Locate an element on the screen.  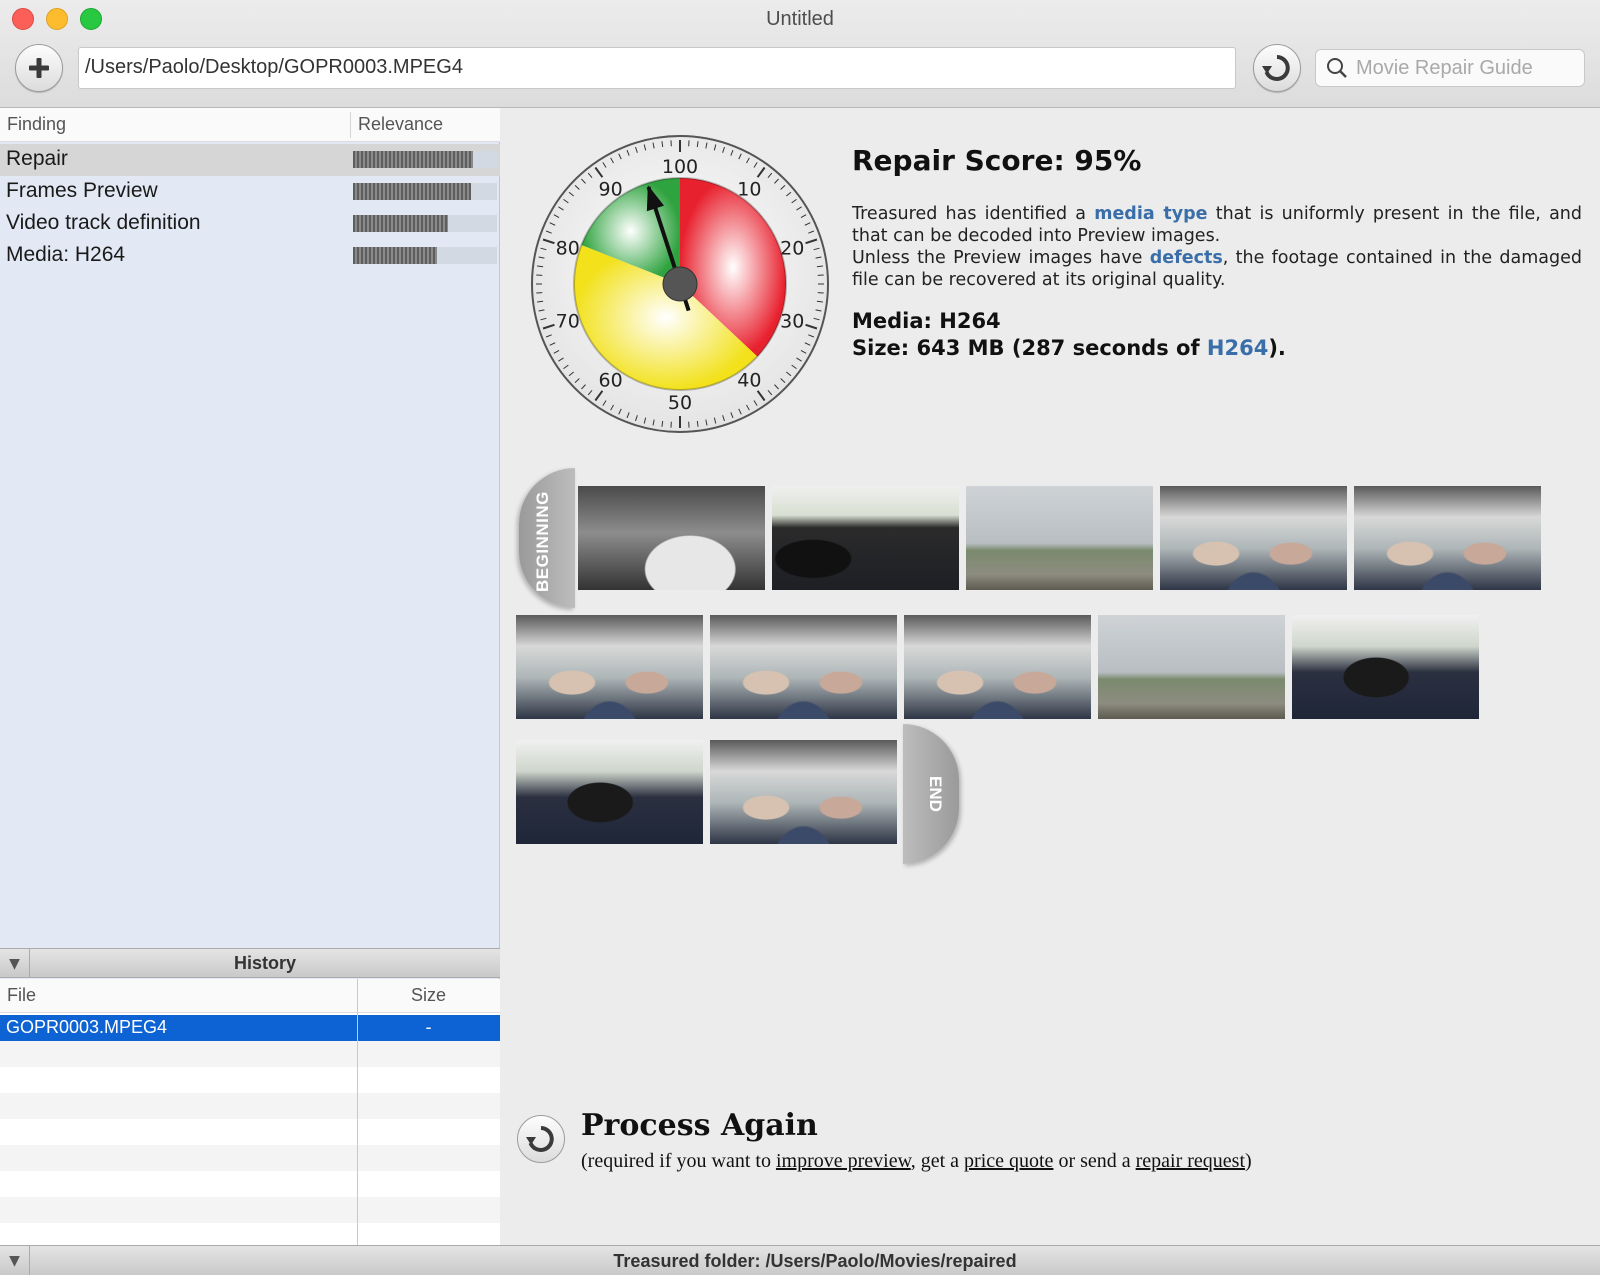
gauge-label: 10 is located at coordinates (749, 190).